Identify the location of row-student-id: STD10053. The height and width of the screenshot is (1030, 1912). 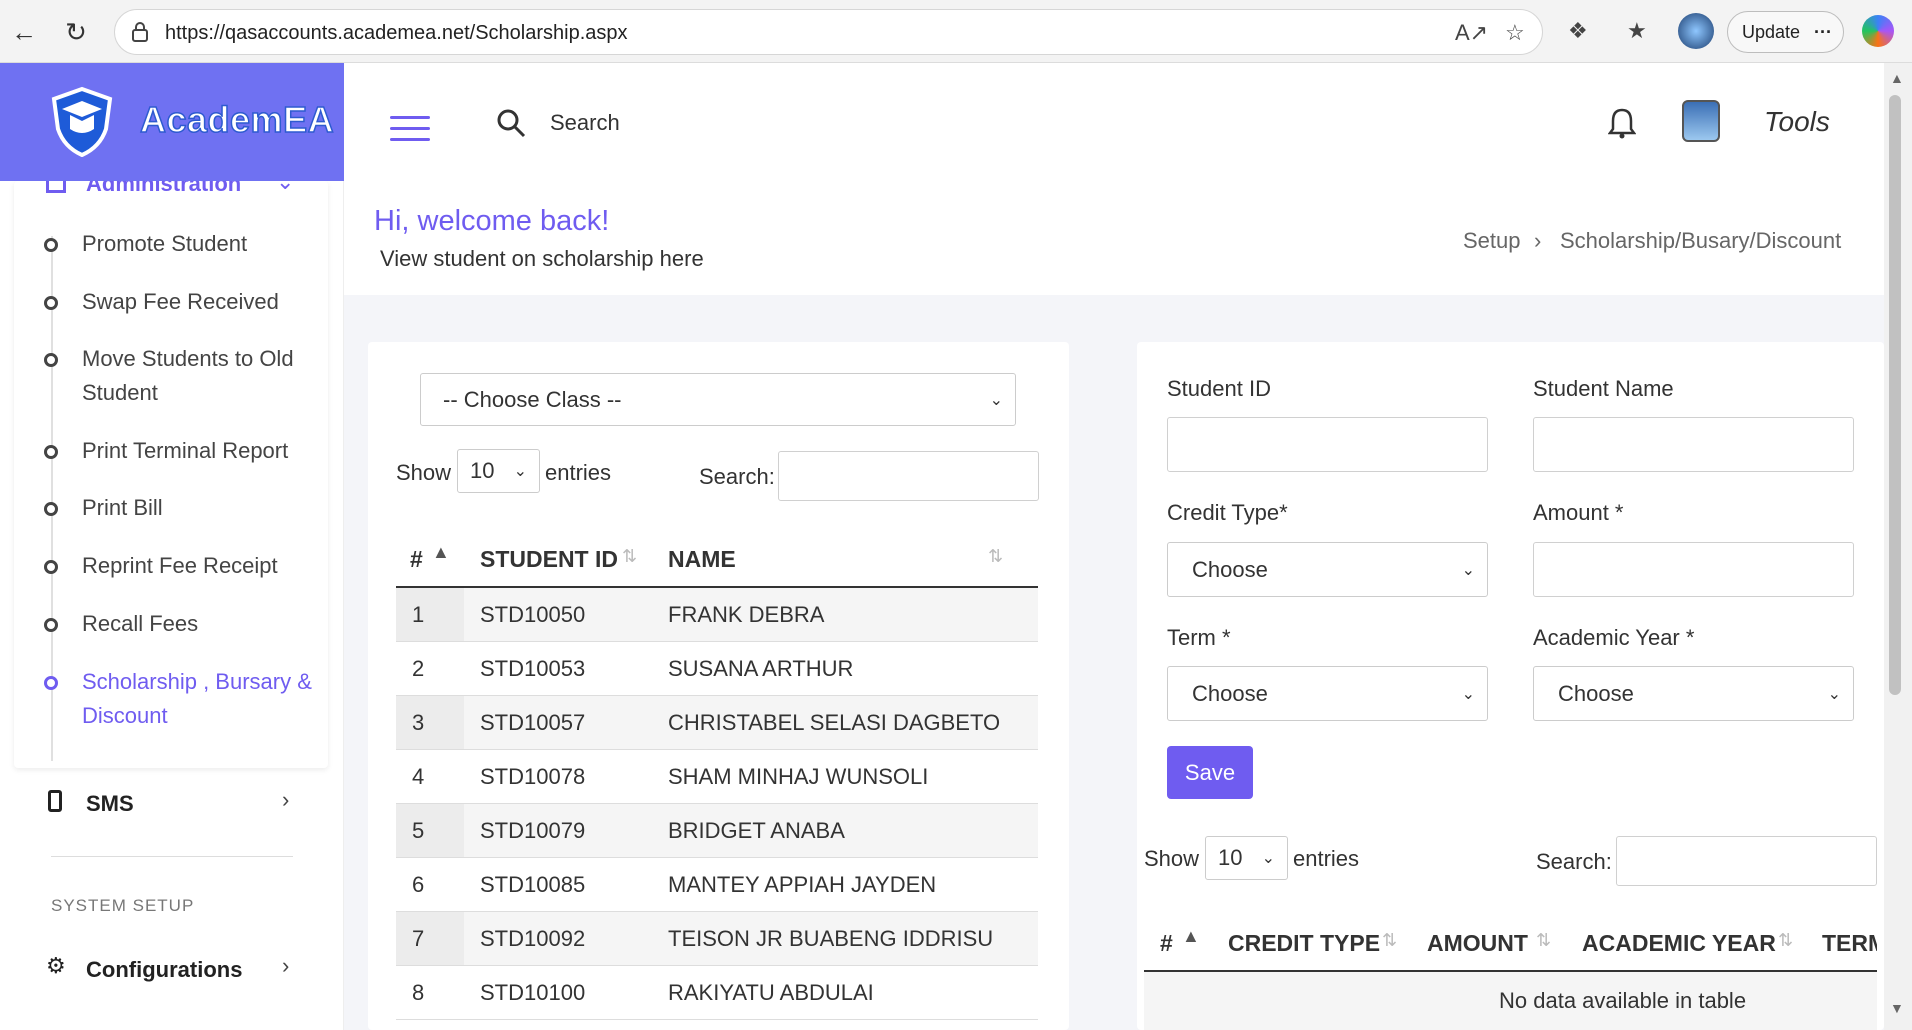
(533, 668).